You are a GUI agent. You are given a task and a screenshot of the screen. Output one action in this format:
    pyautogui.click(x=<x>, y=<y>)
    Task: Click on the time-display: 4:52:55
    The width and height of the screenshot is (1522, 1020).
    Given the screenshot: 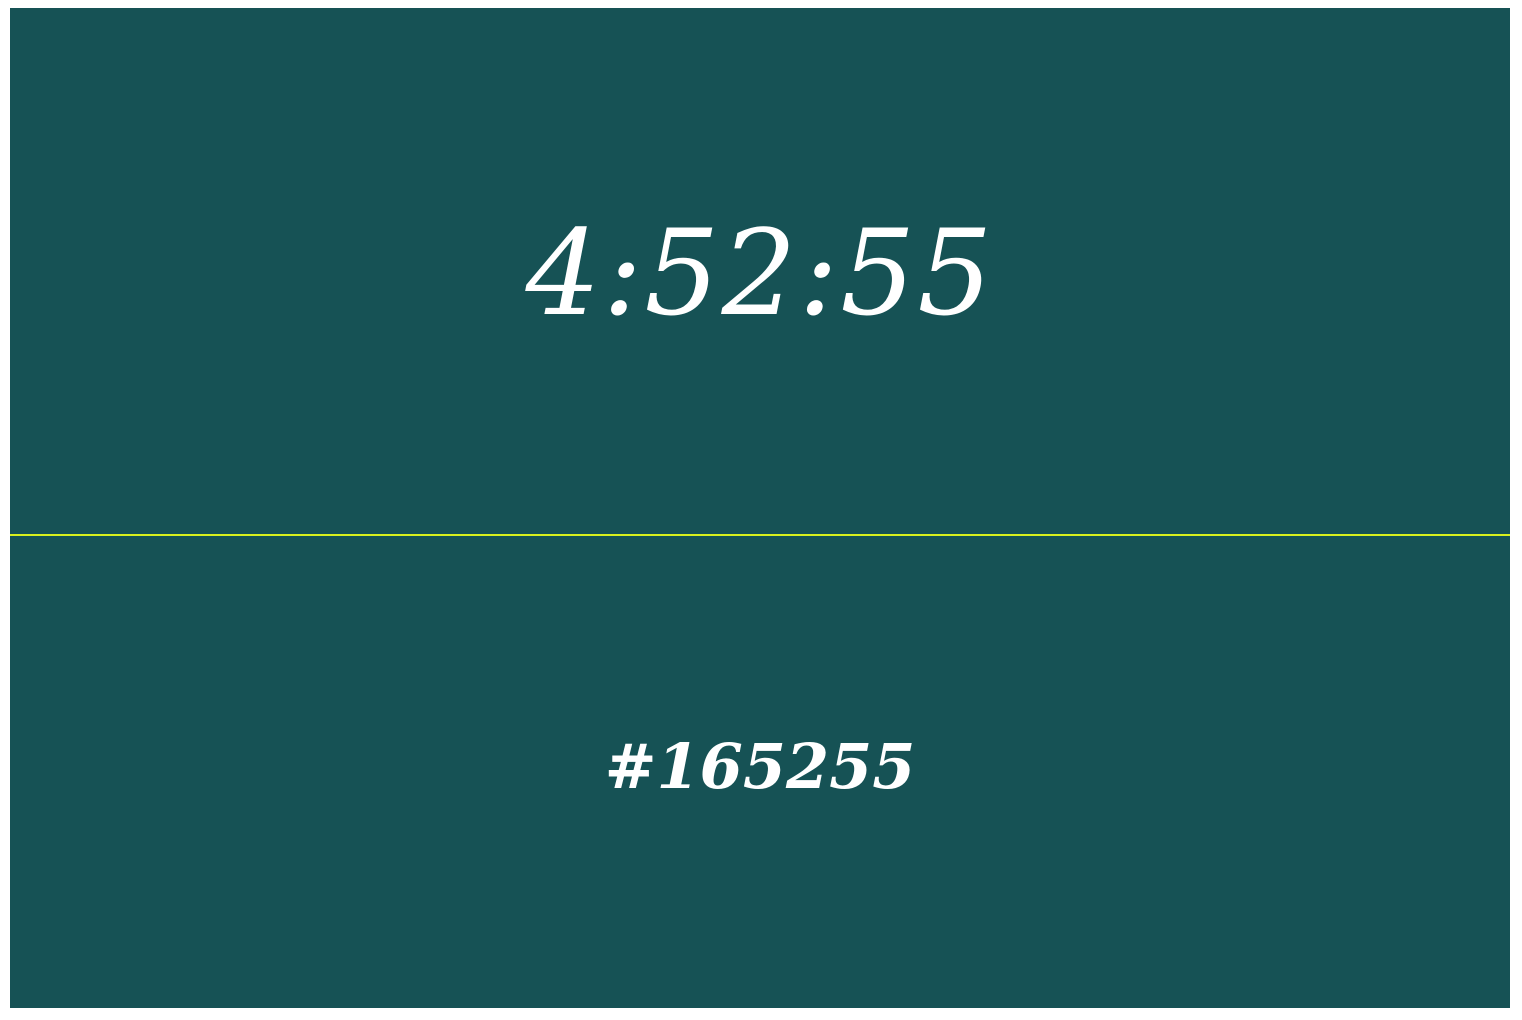 What is the action you would take?
    pyautogui.click(x=760, y=273)
    